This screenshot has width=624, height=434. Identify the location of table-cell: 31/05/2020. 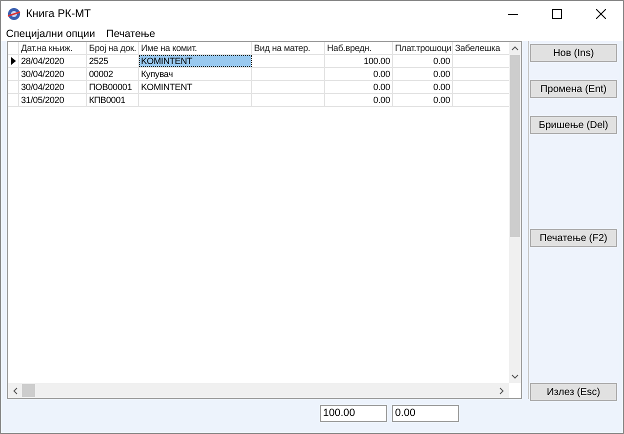
(53, 100).